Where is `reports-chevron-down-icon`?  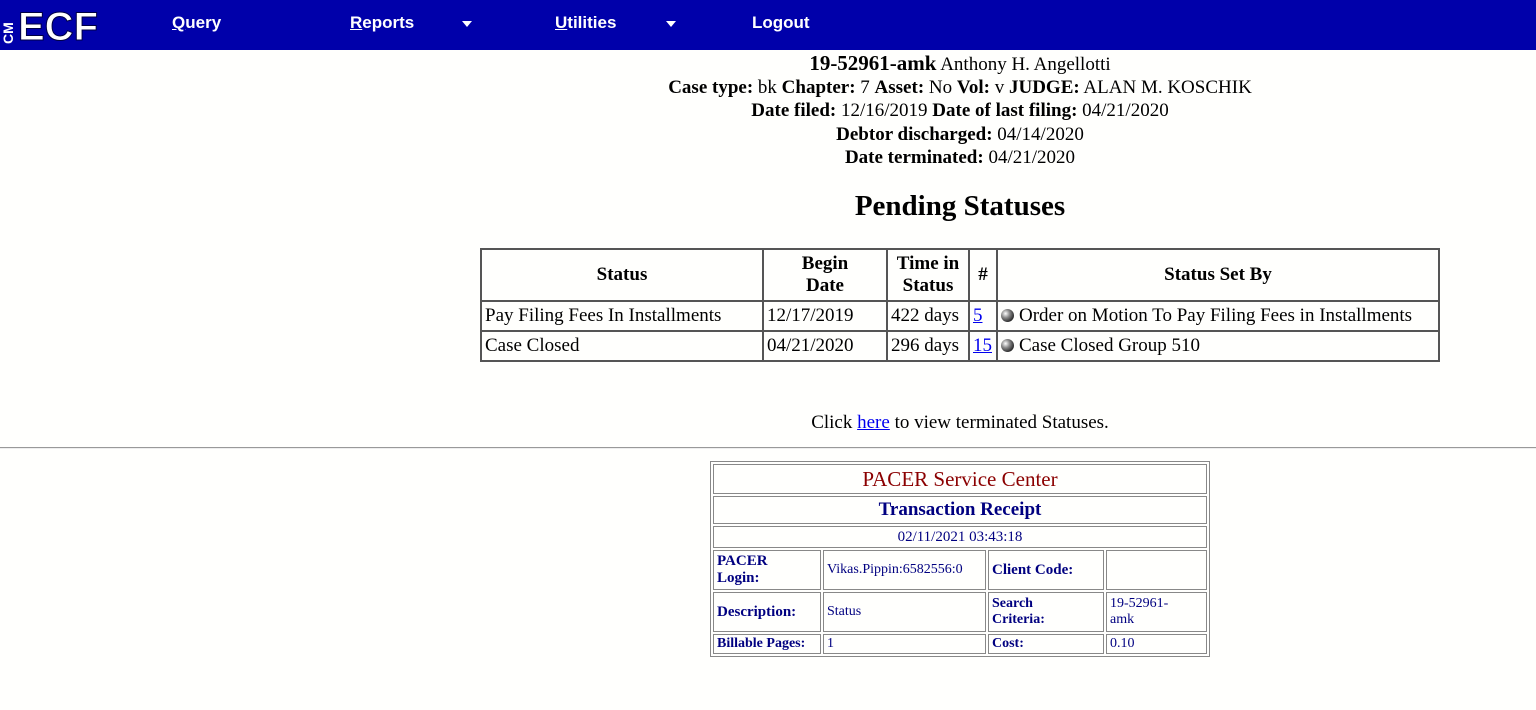
reports-chevron-down-icon is located at coordinates (467, 24).